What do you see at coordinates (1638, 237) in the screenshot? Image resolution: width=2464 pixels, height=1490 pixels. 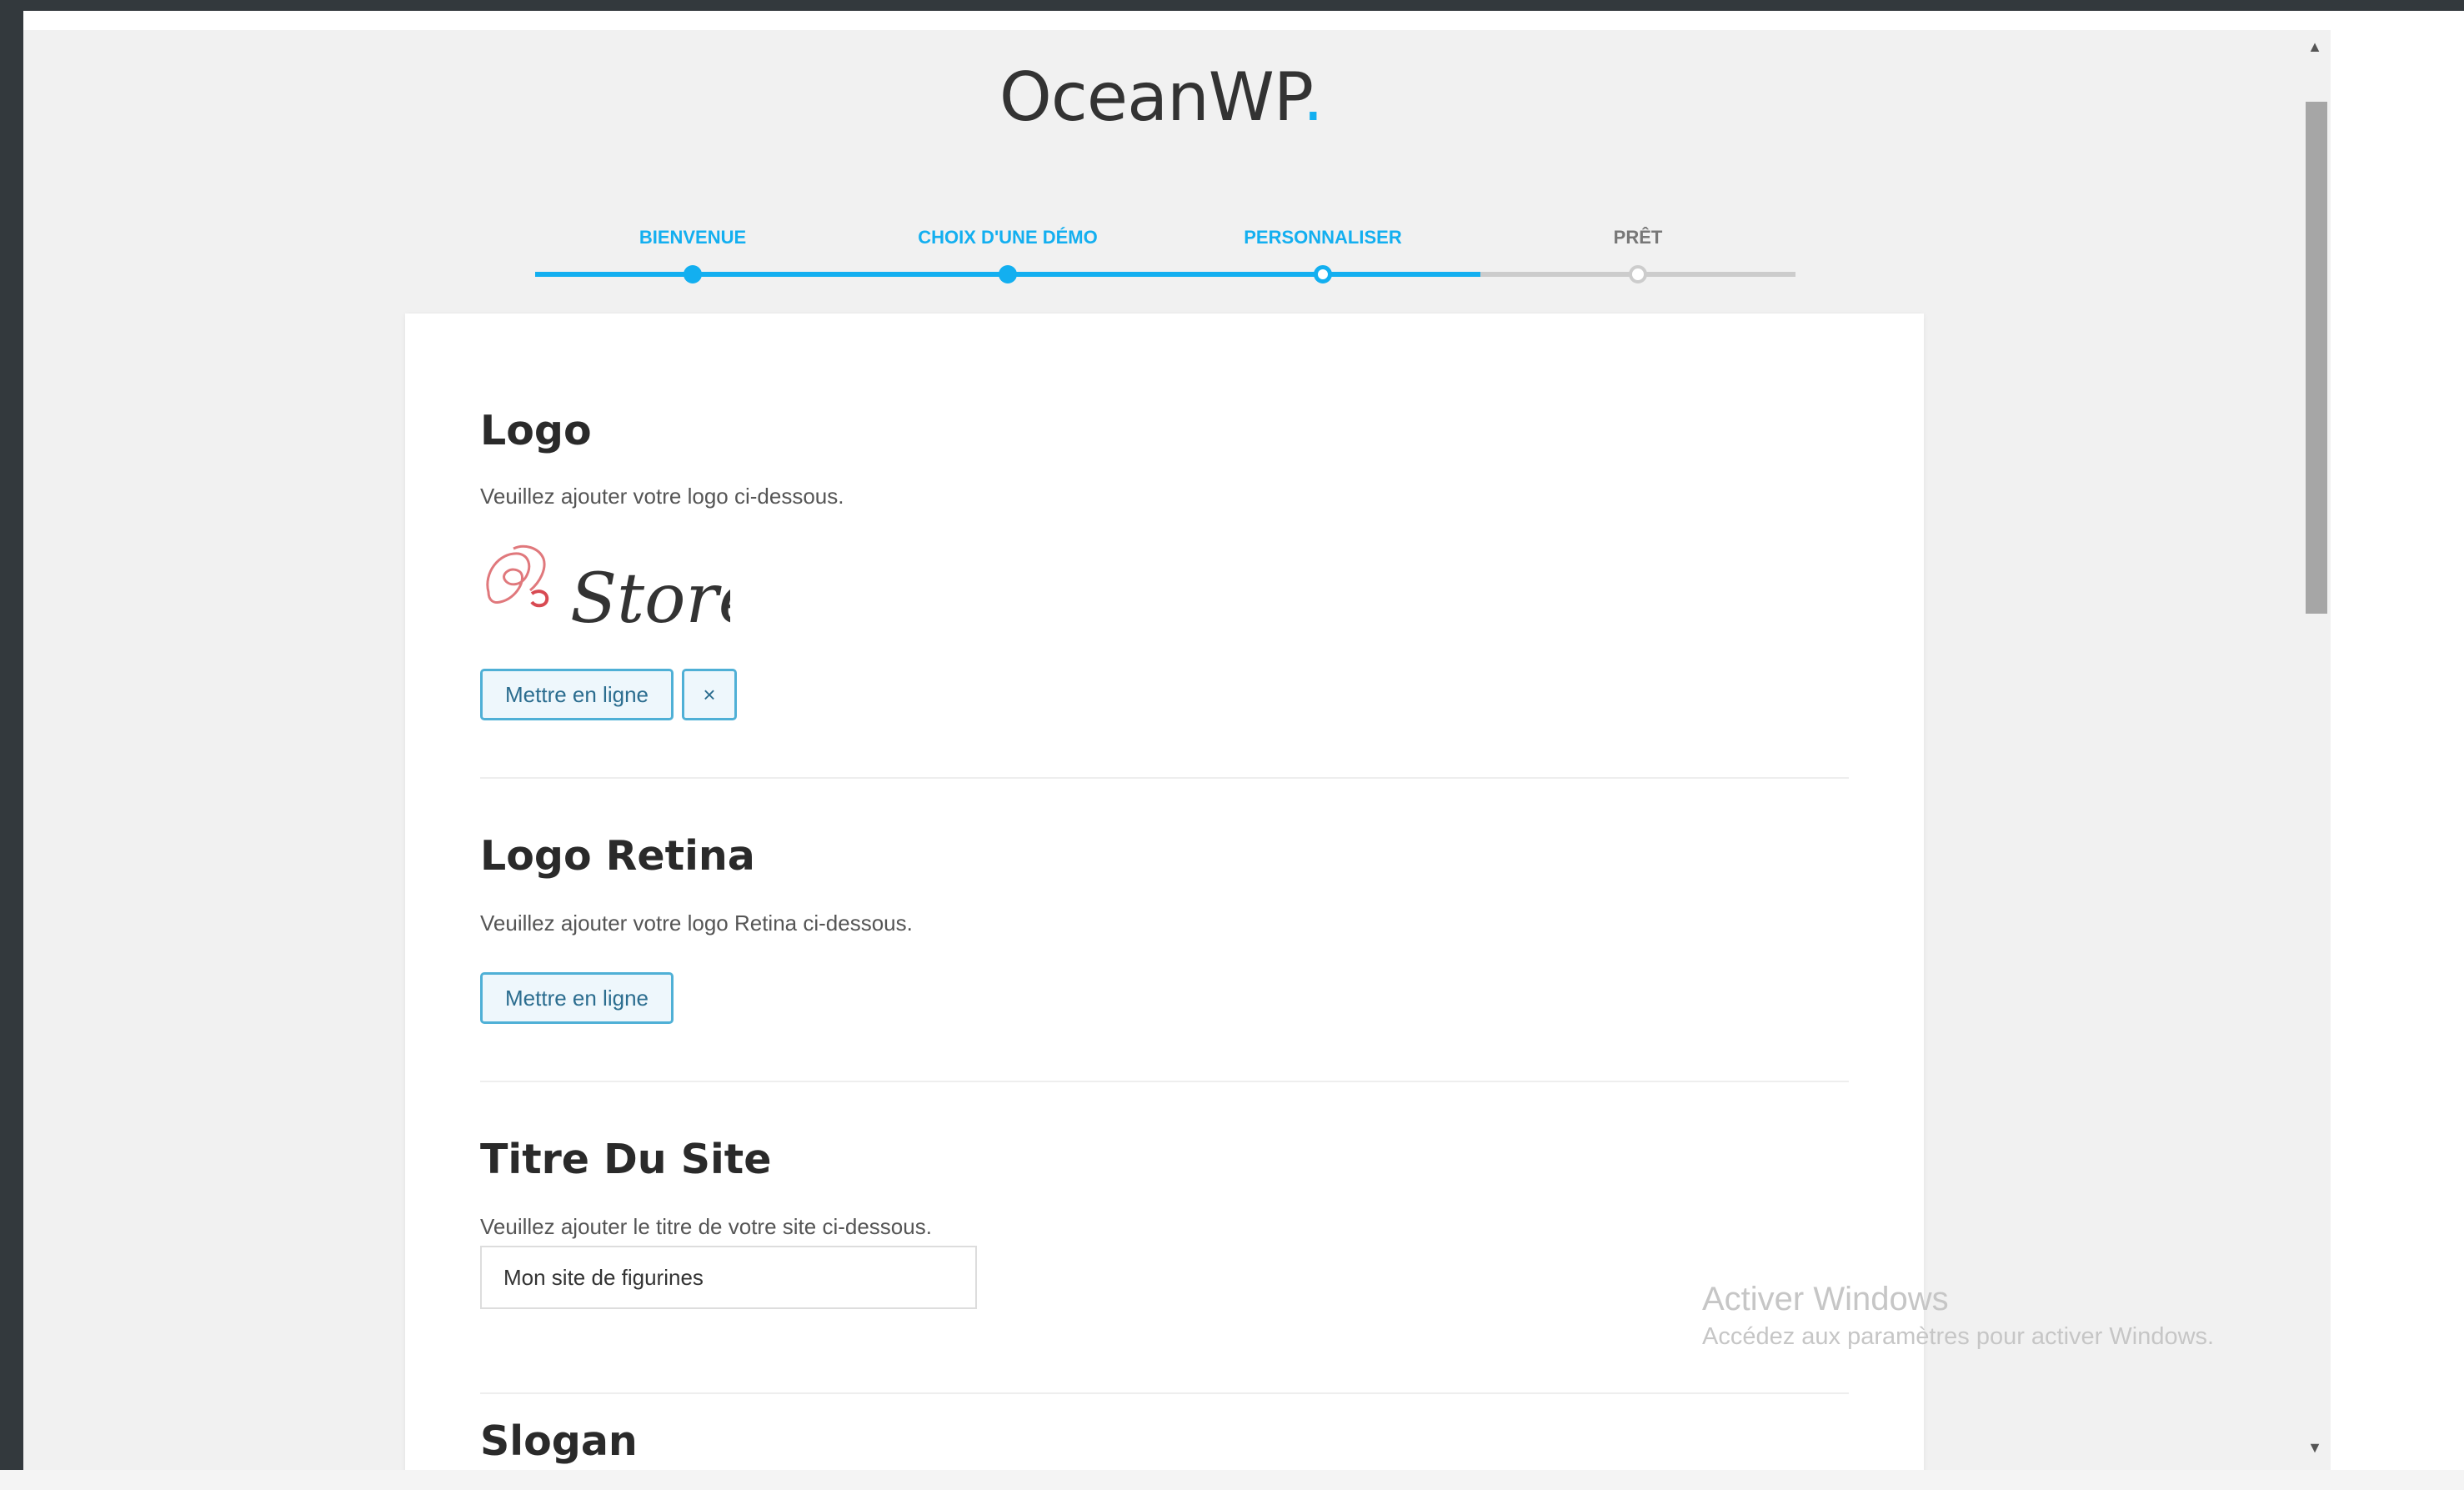 I see `step-label-pret: PRÊT` at bounding box center [1638, 237].